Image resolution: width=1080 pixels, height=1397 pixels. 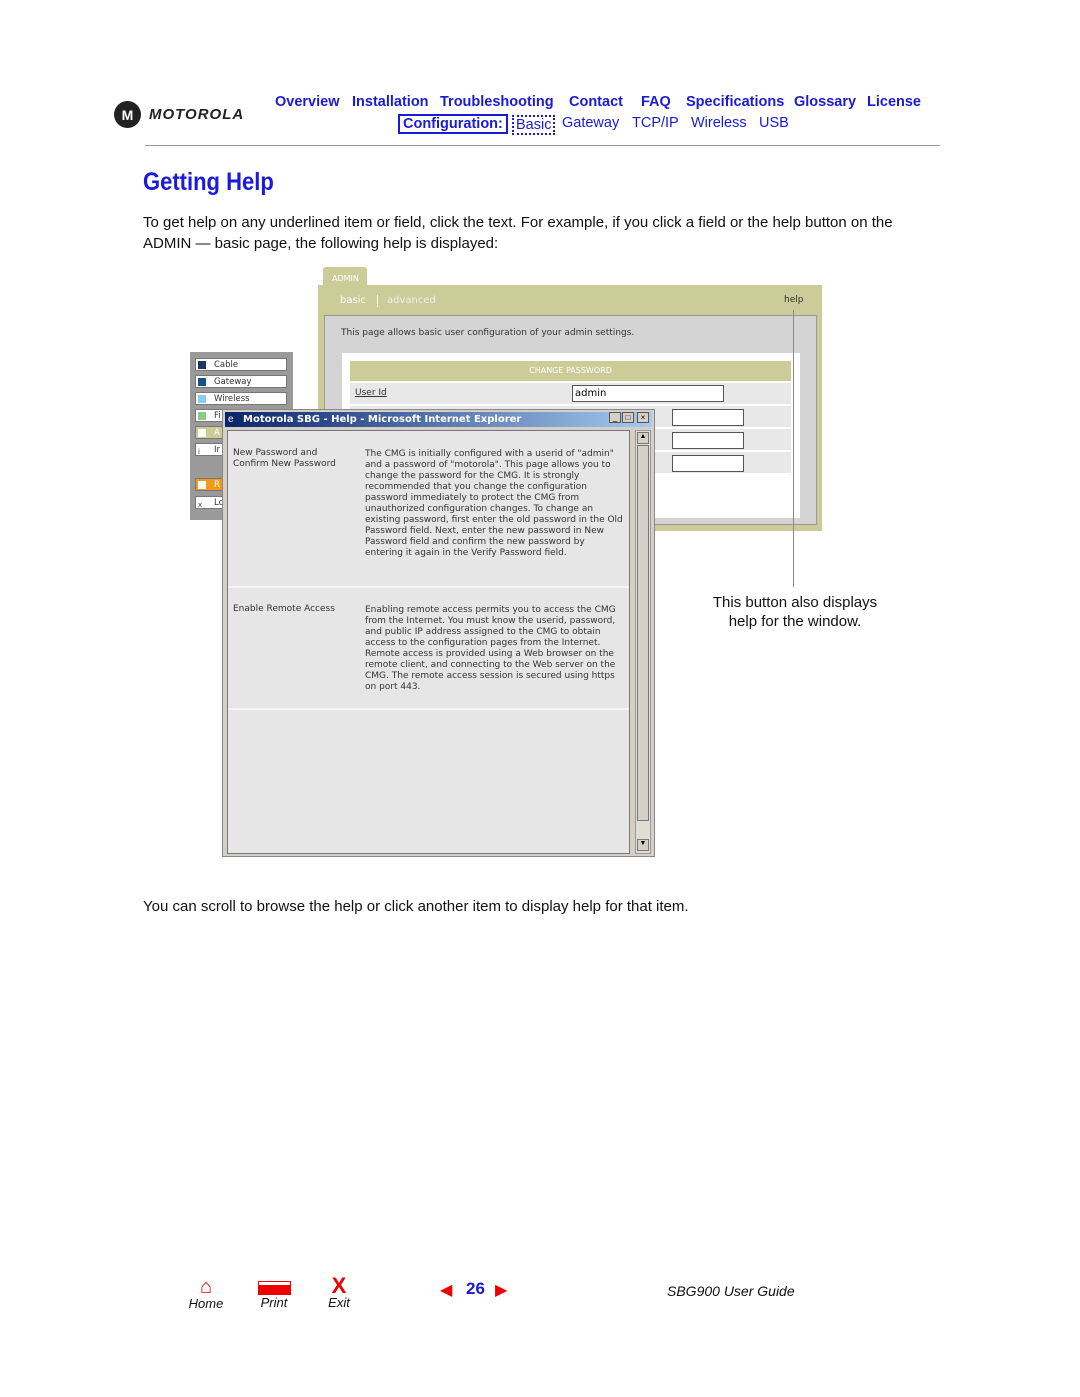 What do you see at coordinates (656, 102) in the screenshot?
I see `nav-faq: FAQ` at bounding box center [656, 102].